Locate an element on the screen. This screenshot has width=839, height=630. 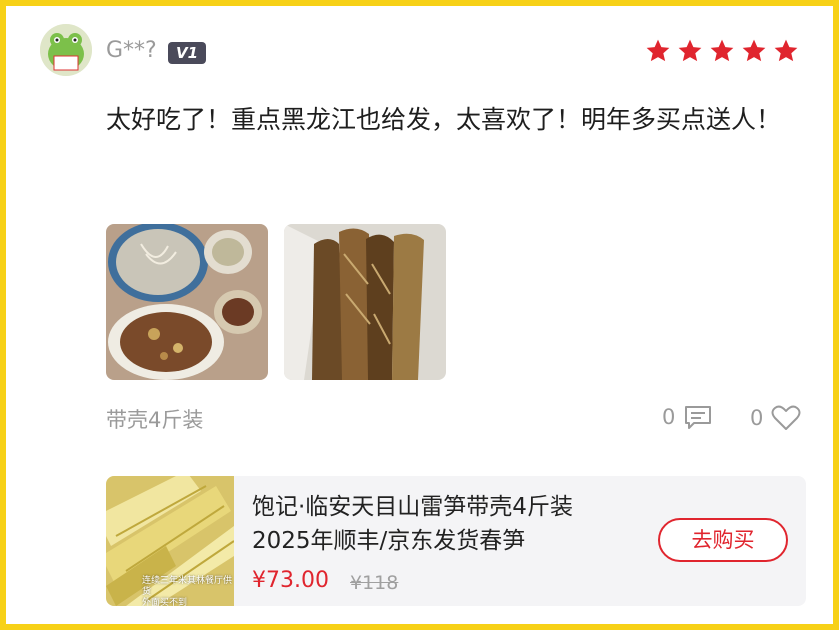
comment-count: 0 is located at coordinates (669, 417).